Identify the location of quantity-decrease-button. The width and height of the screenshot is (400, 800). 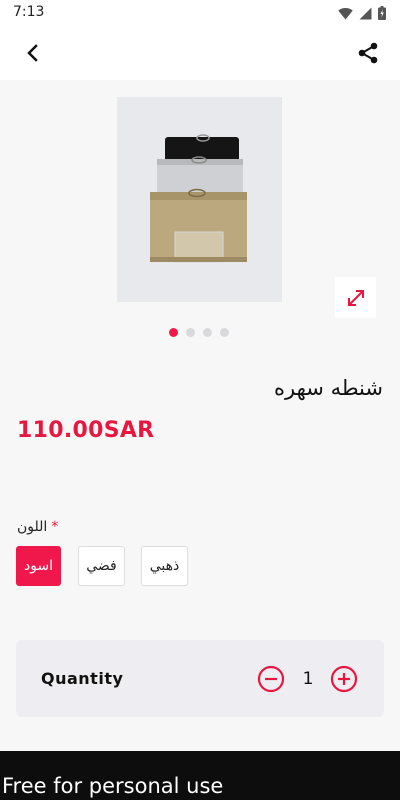
(271, 679).